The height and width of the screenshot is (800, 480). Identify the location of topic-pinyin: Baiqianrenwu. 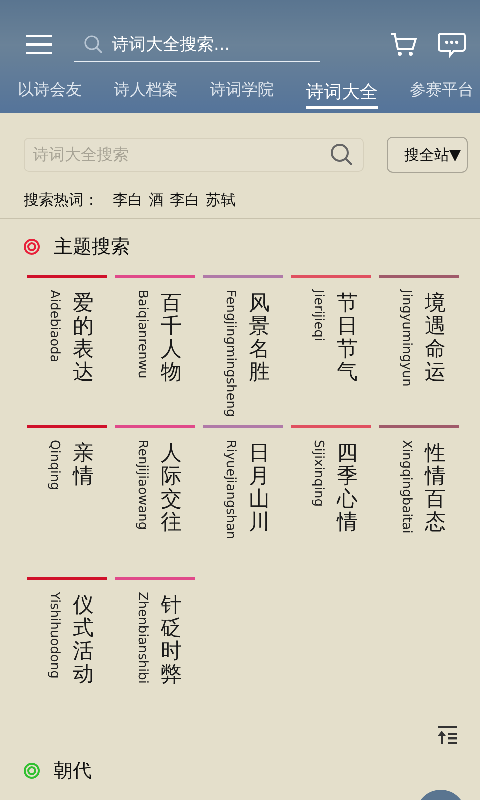
(142, 334).